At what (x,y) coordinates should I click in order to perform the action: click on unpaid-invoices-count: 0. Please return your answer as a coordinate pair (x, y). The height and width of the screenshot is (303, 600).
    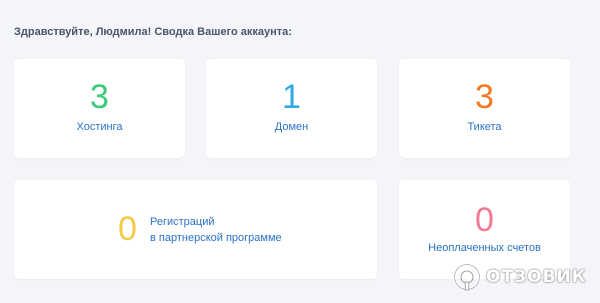
    Looking at the image, I should click on (484, 220).